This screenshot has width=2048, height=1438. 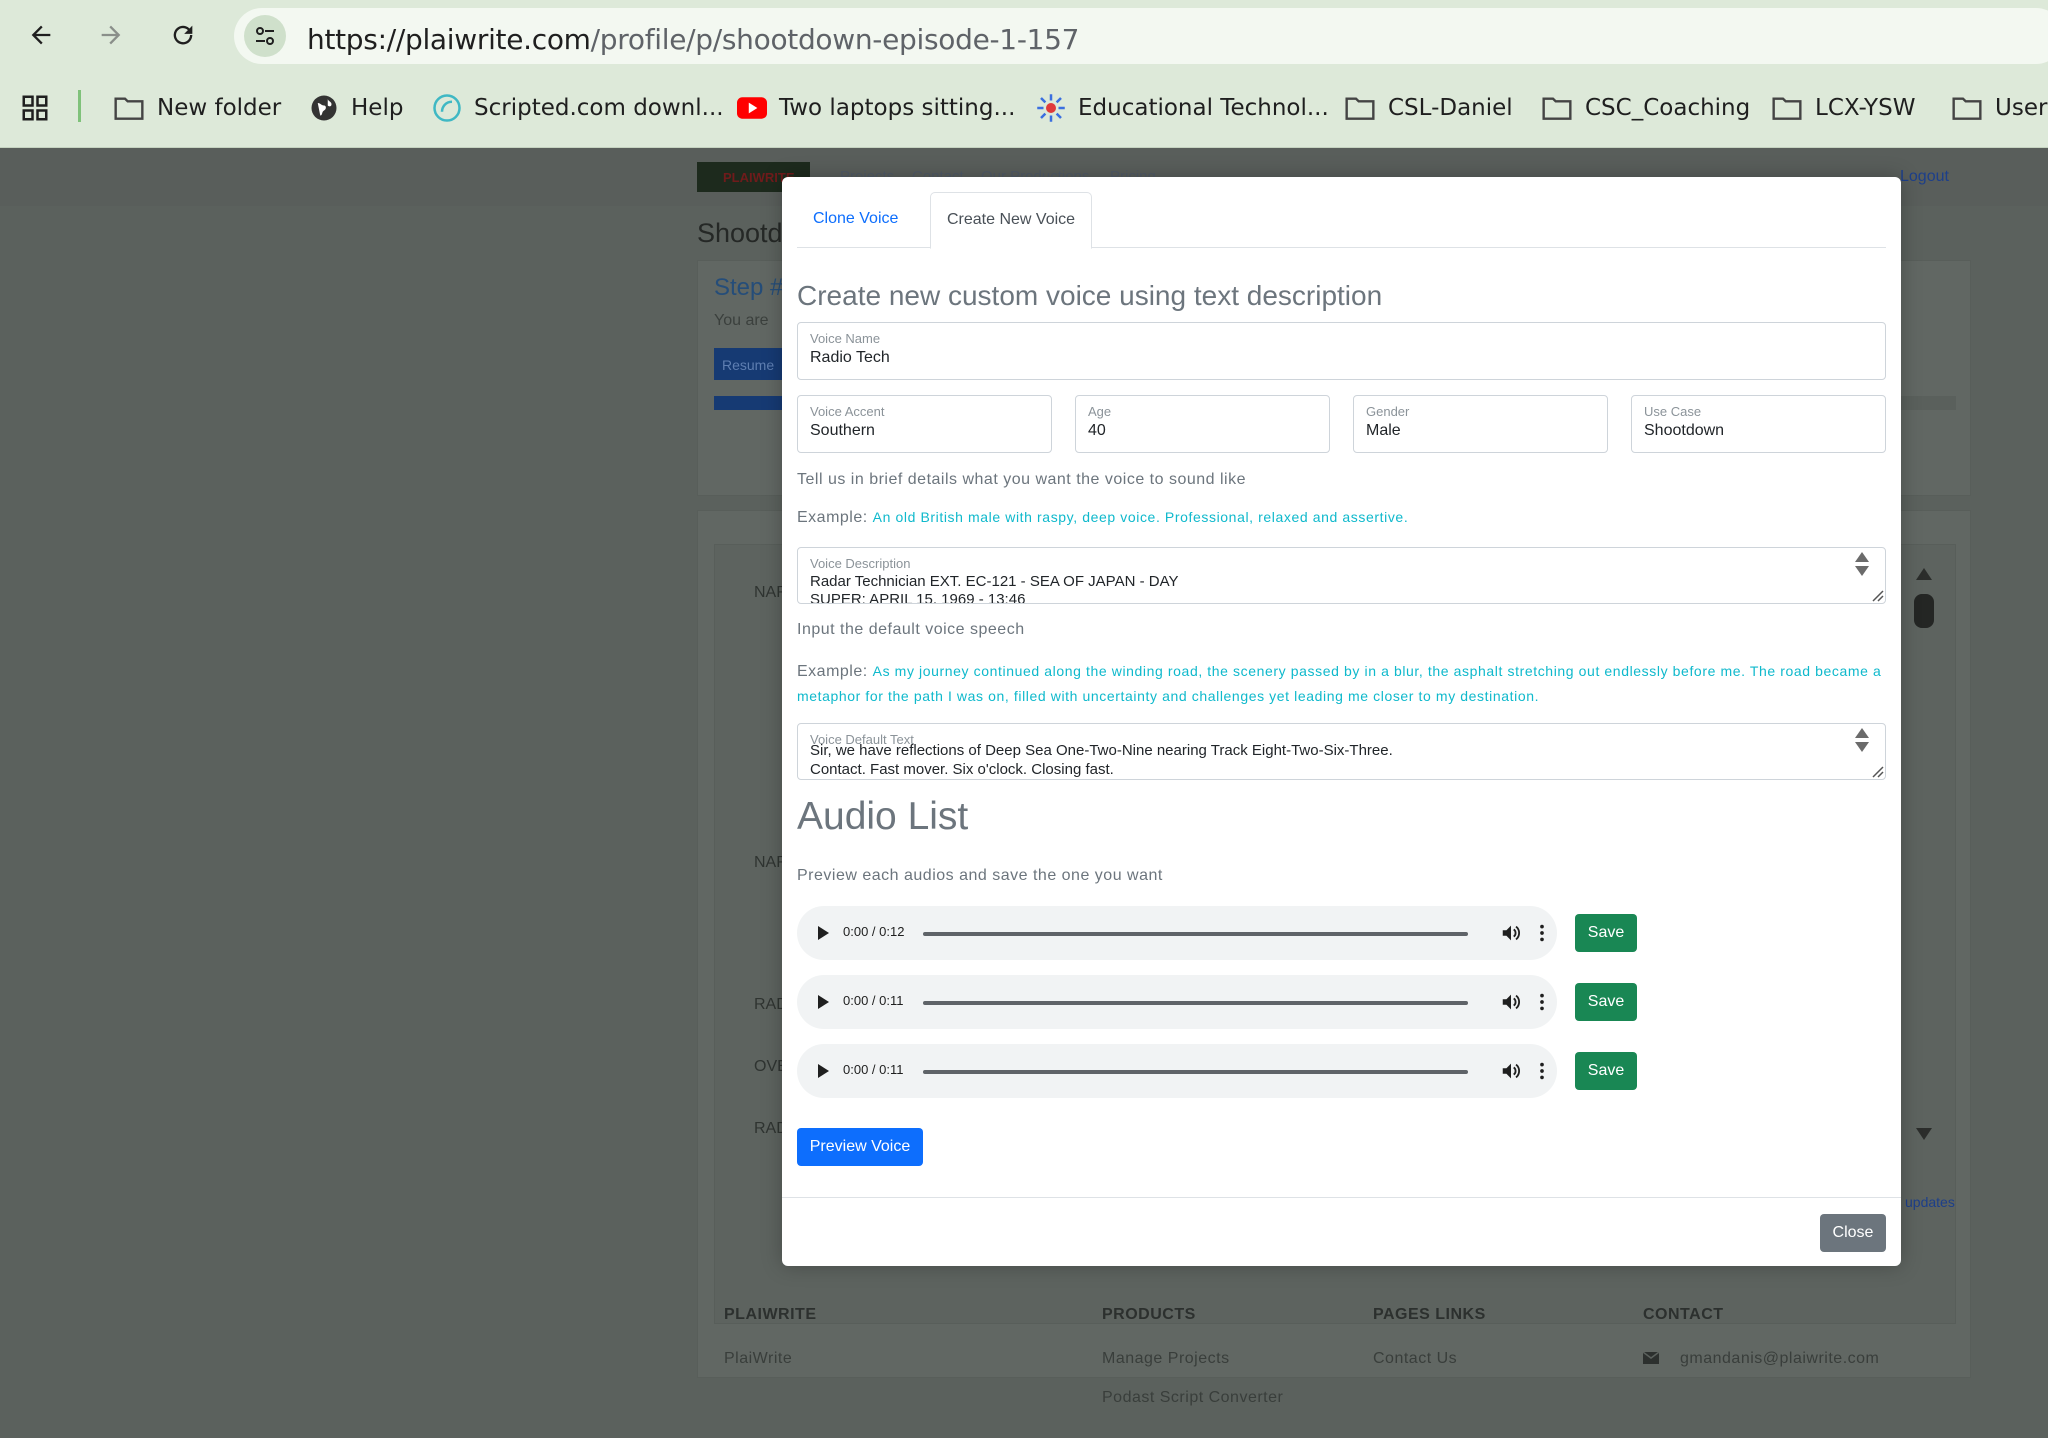 I want to click on project-title: Shootd, so click(x=740, y=233).